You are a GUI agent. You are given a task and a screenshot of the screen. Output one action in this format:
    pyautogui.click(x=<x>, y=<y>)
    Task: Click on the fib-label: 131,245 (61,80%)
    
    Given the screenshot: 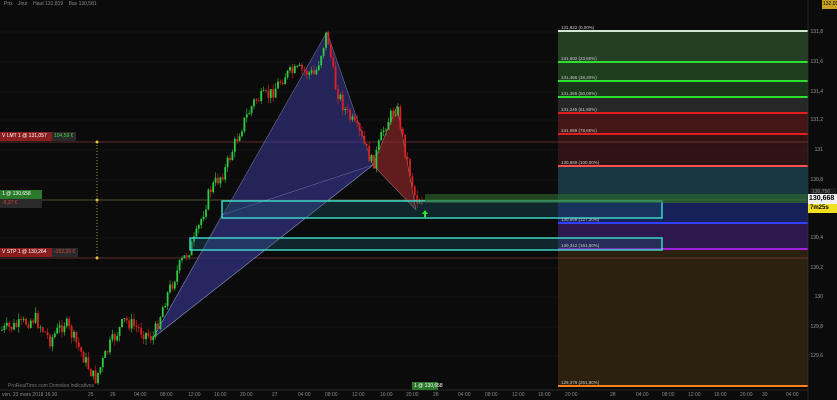 What is the action you would take?
    pyautogui.click(x=579, y=109)
    